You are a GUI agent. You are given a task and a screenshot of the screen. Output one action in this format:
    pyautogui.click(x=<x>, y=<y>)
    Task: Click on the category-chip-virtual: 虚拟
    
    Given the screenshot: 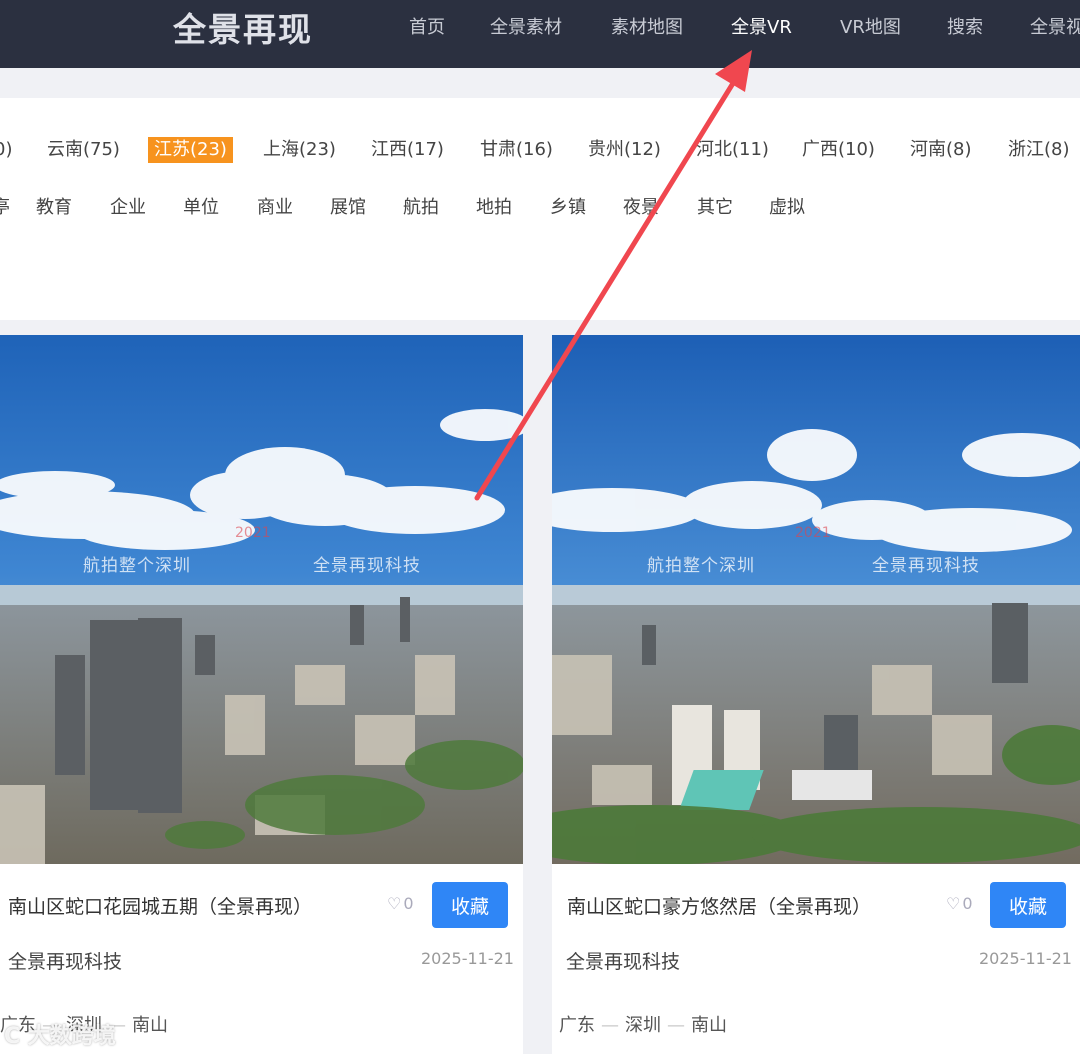 What is the action you would take?
    pyautogui.click(x=787, y=208)
    